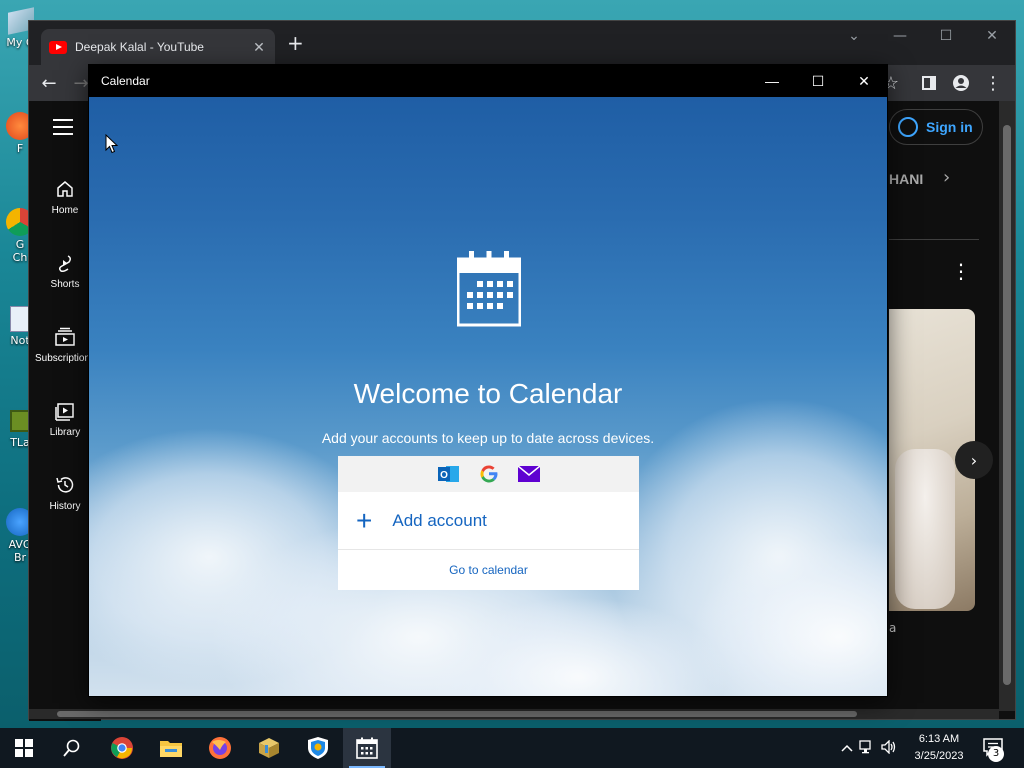 This screenshot has width=1024, height=768. Describe the element at coordinates (528, 474) in the screenshot. I see `yahoo-mail-icon` at that location.